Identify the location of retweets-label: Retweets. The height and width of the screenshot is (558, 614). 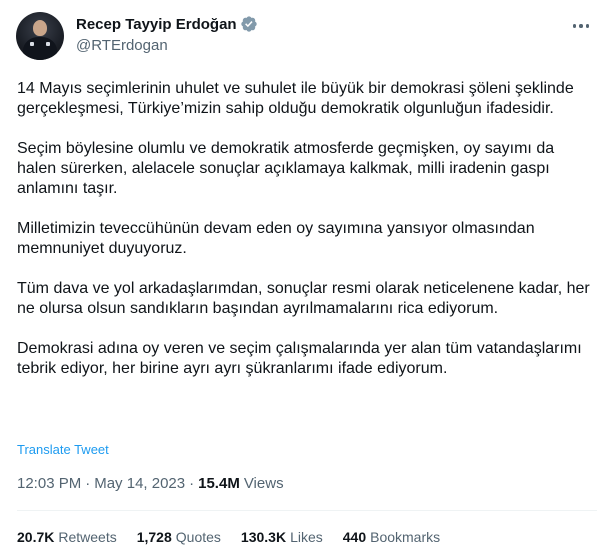
(87, 537).